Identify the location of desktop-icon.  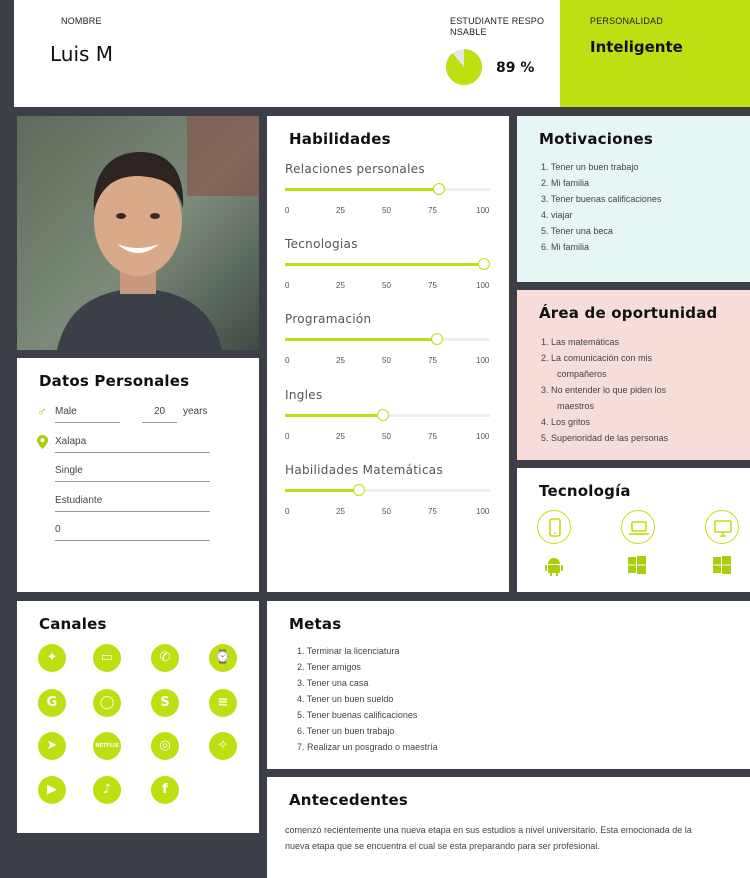
(722, 527).